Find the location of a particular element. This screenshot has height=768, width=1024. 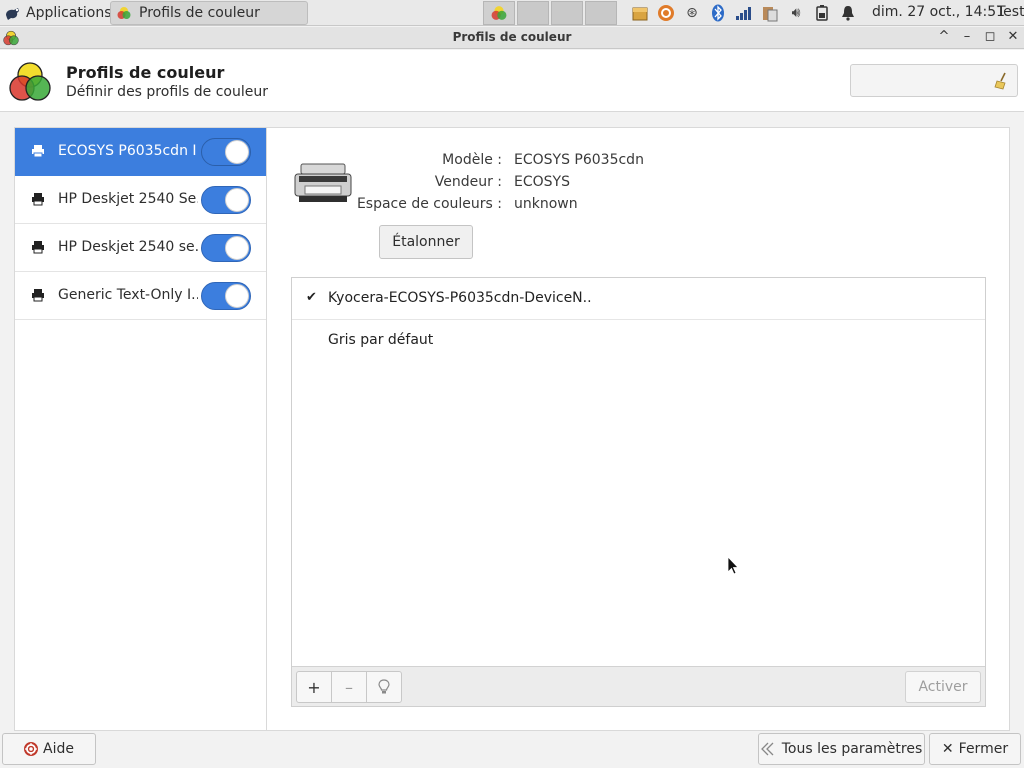

signal-icon is located at coordinates (744, 13).